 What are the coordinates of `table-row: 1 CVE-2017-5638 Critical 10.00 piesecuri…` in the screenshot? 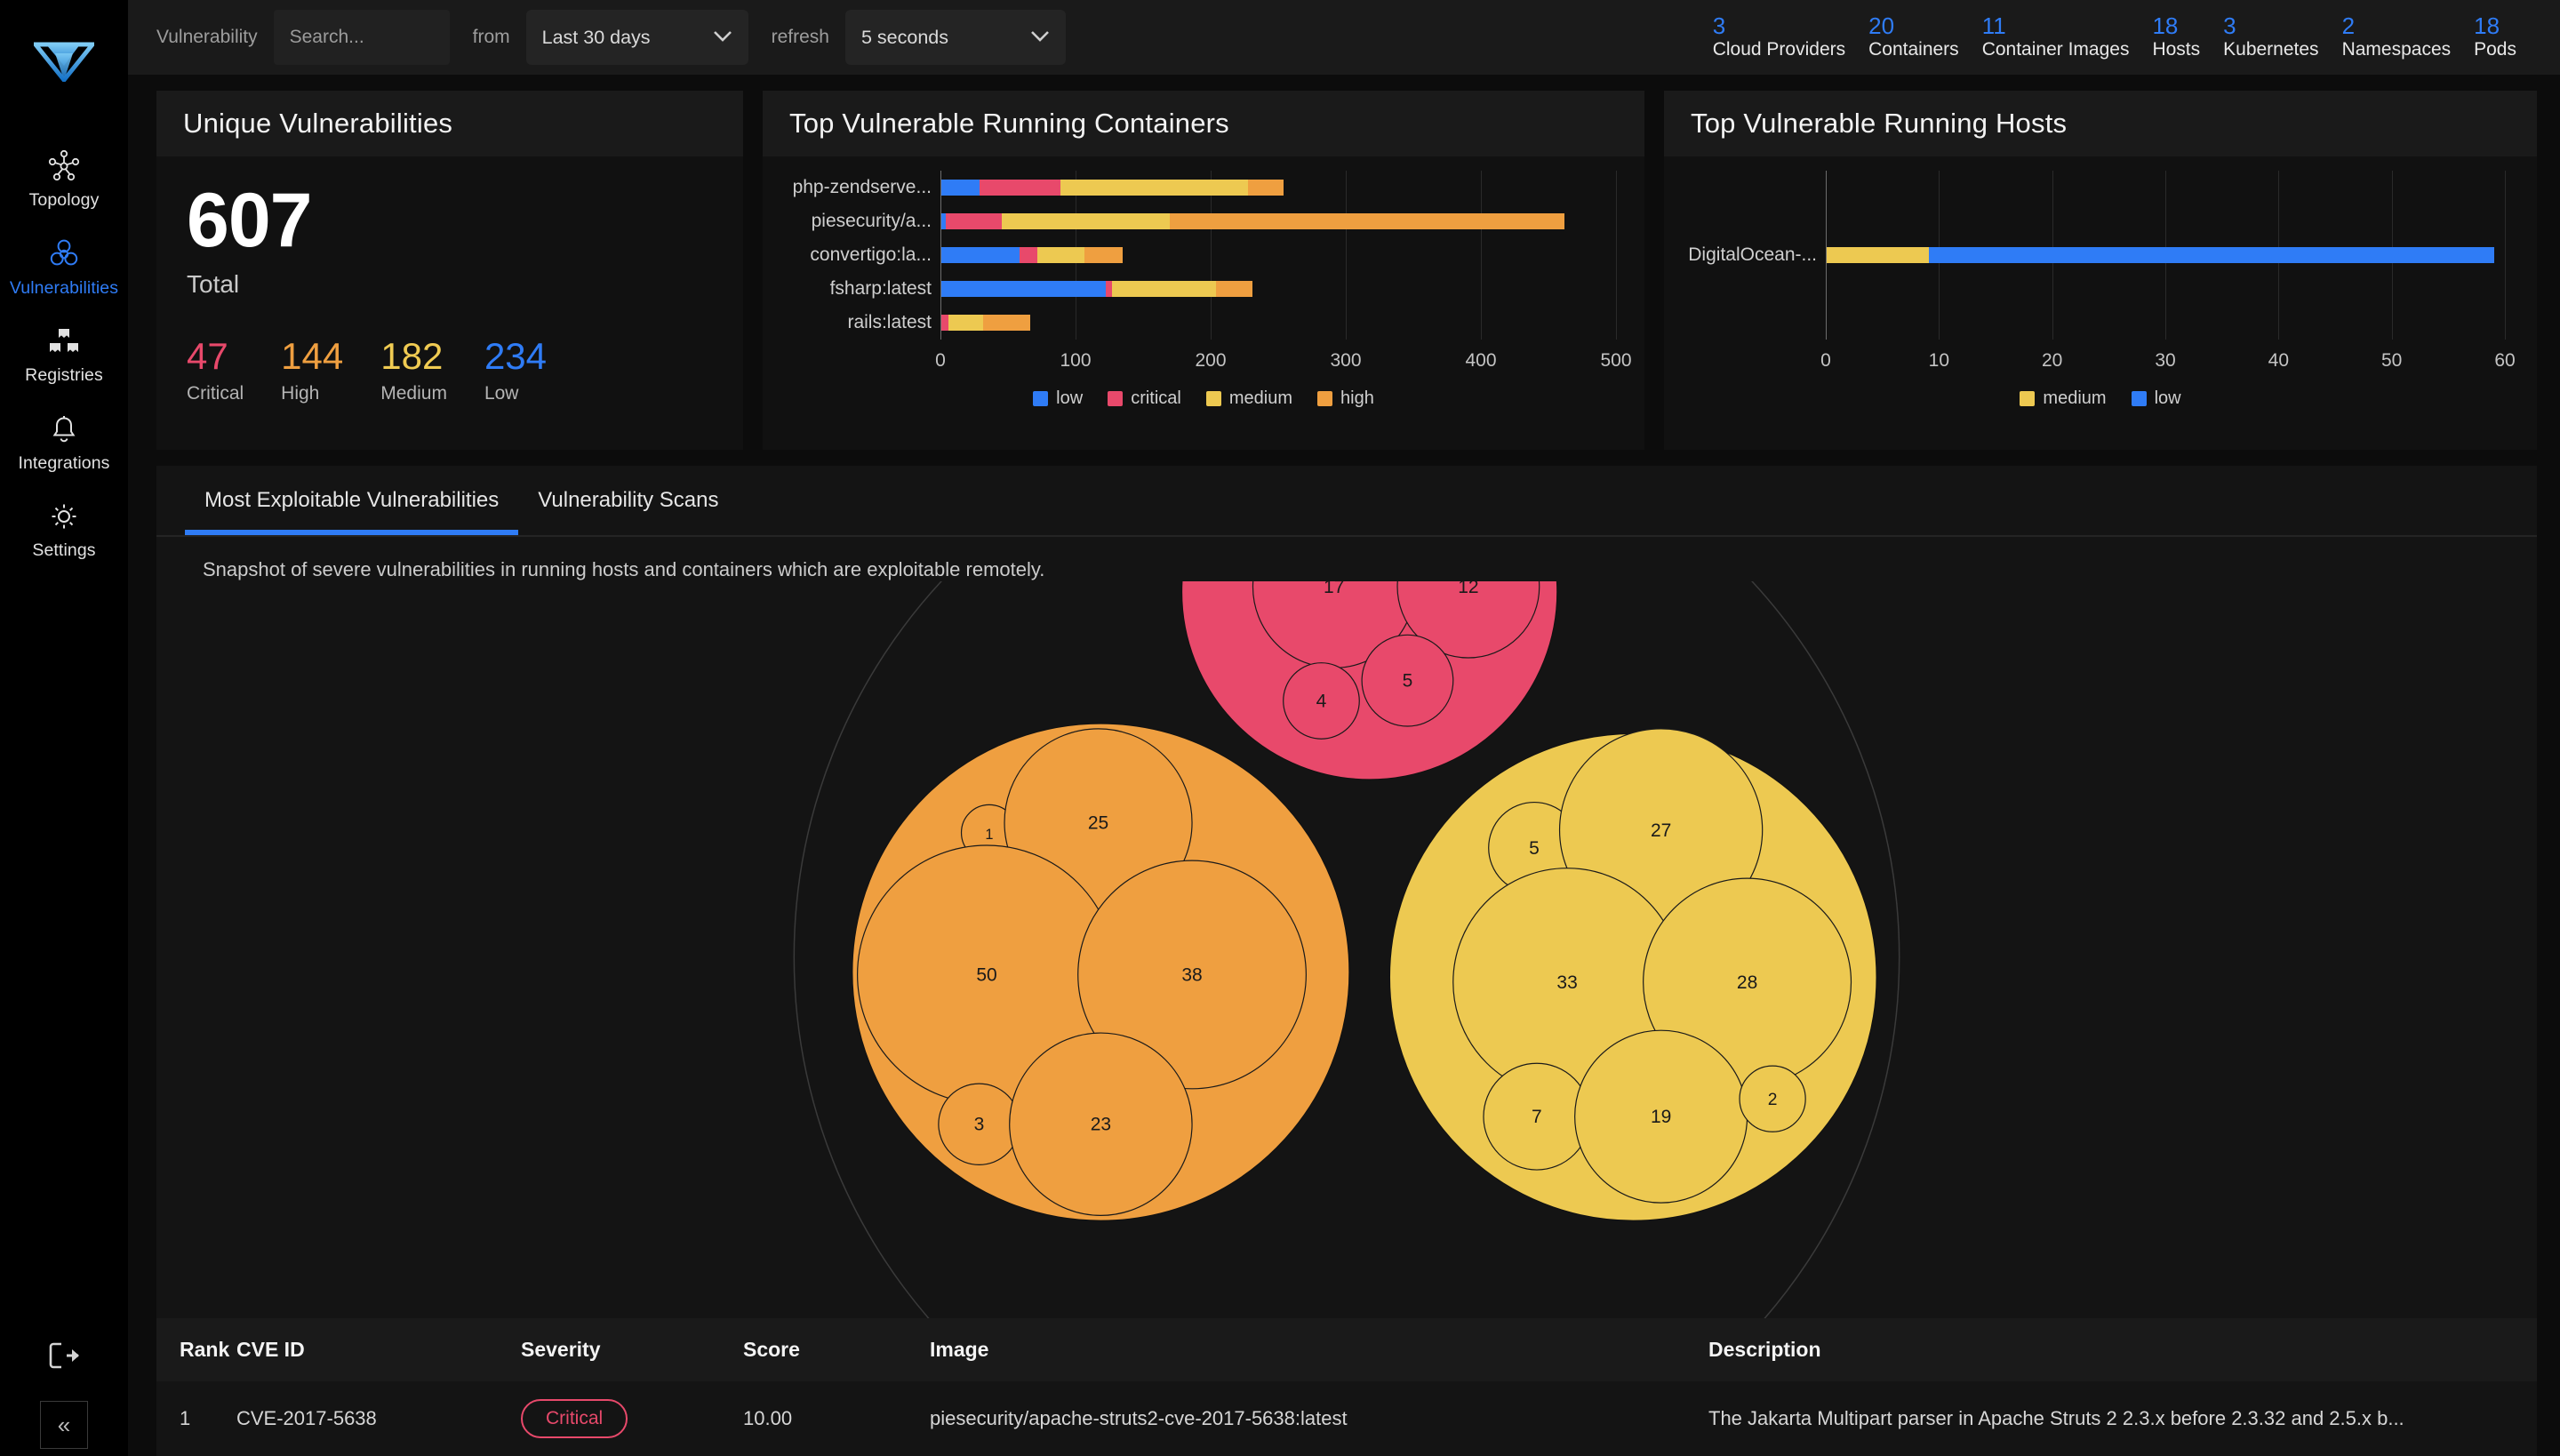 It's located at (1346, 1418).